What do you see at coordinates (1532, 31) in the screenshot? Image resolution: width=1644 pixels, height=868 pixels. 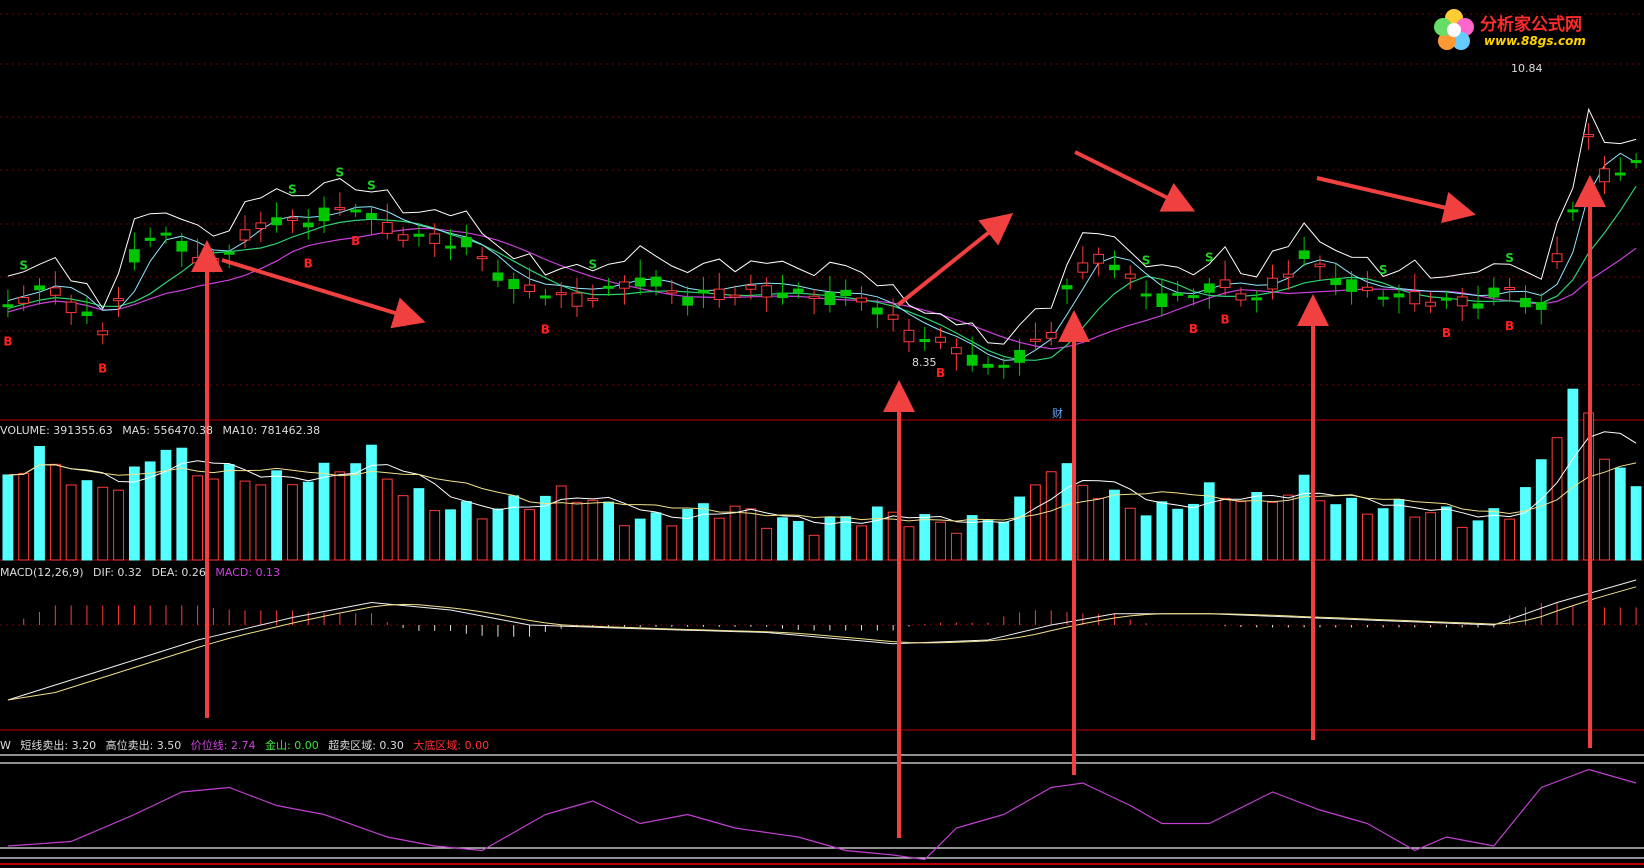 I see `logo: 分析家公式网 www.88gs.com` at bounding box center [1532, 31].